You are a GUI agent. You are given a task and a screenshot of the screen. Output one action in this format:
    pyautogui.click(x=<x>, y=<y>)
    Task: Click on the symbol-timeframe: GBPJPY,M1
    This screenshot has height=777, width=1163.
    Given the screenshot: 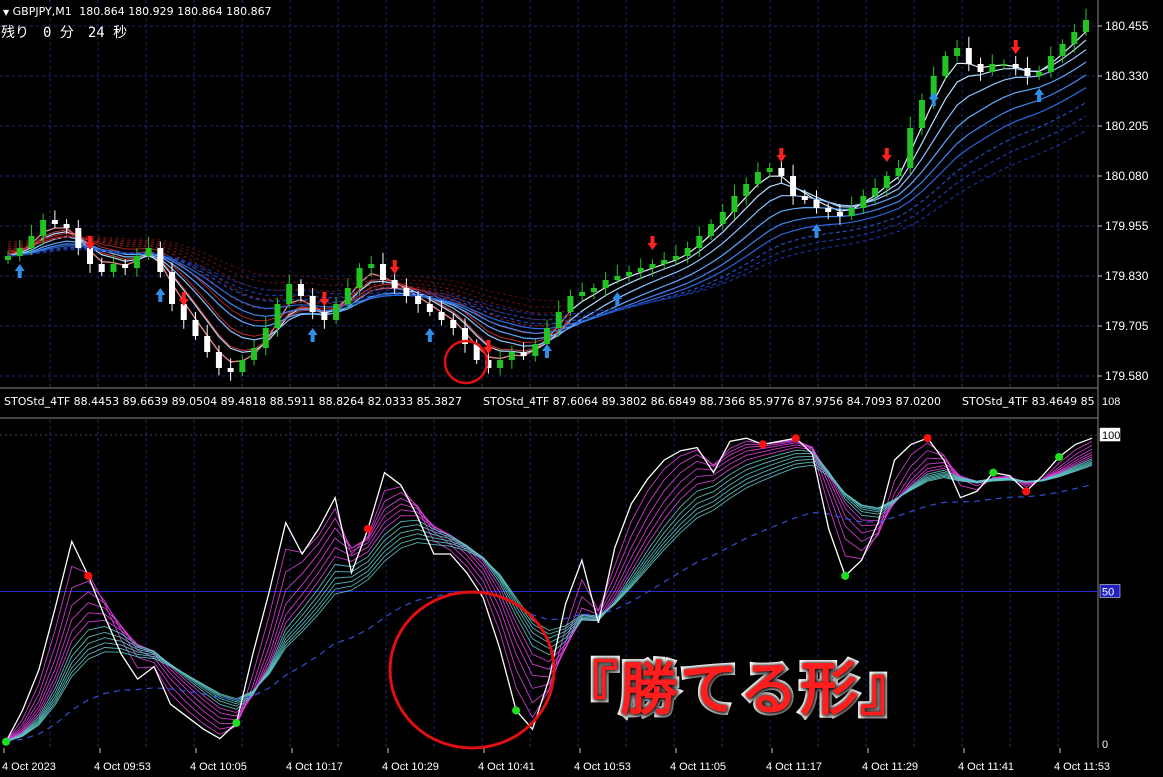 What is the action you would take?
    pyautogui.click(x=42, y=11)
    